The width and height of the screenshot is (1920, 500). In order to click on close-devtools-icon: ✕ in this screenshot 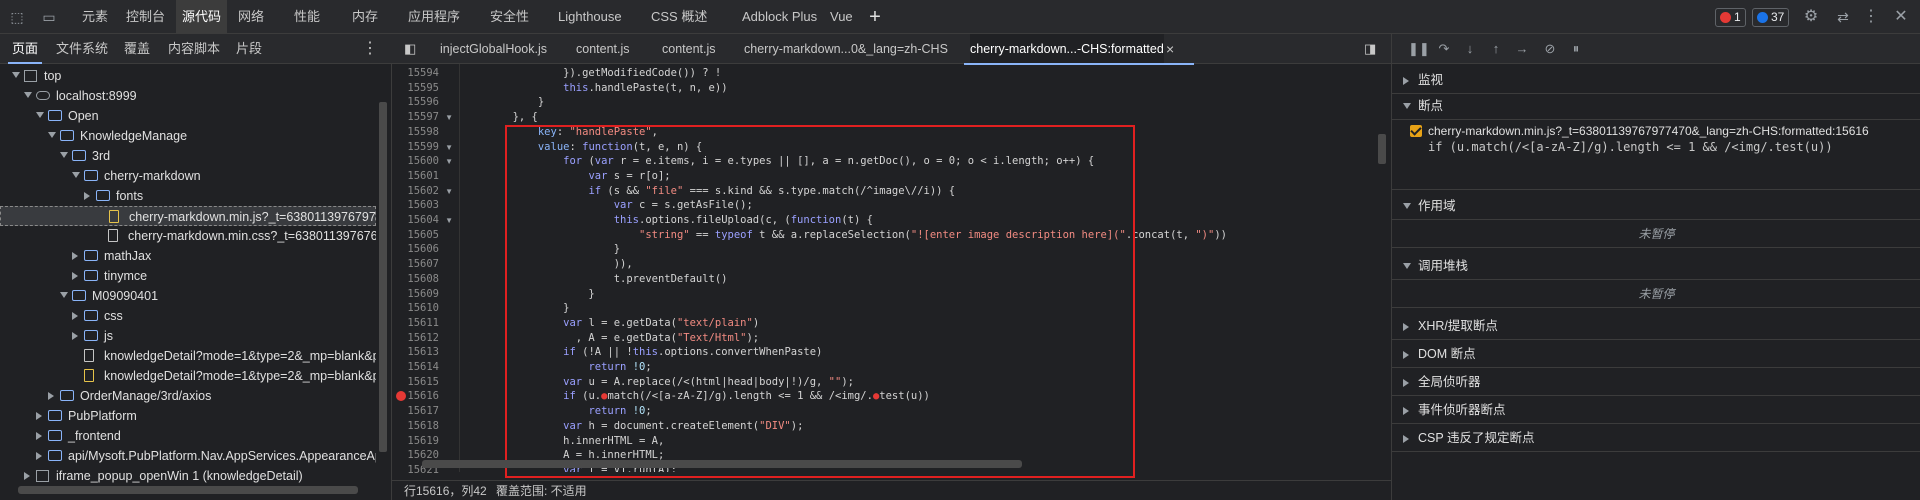, I will do `click(1901, 17)`.